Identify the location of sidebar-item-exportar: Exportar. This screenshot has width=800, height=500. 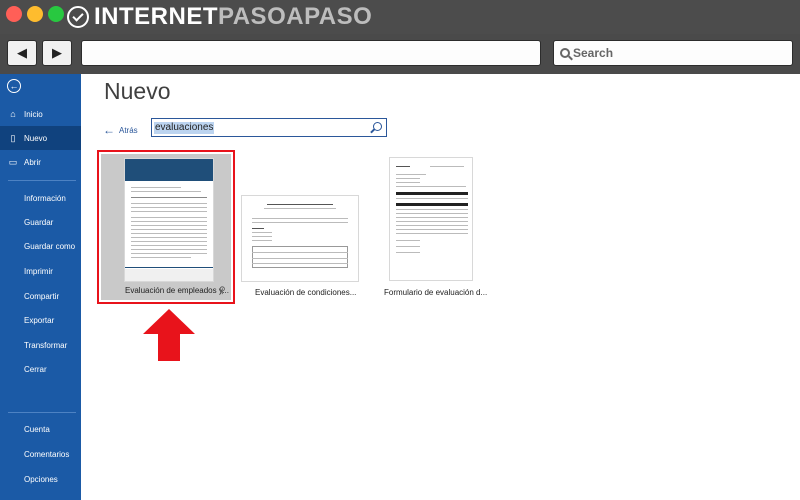
(40, 320).